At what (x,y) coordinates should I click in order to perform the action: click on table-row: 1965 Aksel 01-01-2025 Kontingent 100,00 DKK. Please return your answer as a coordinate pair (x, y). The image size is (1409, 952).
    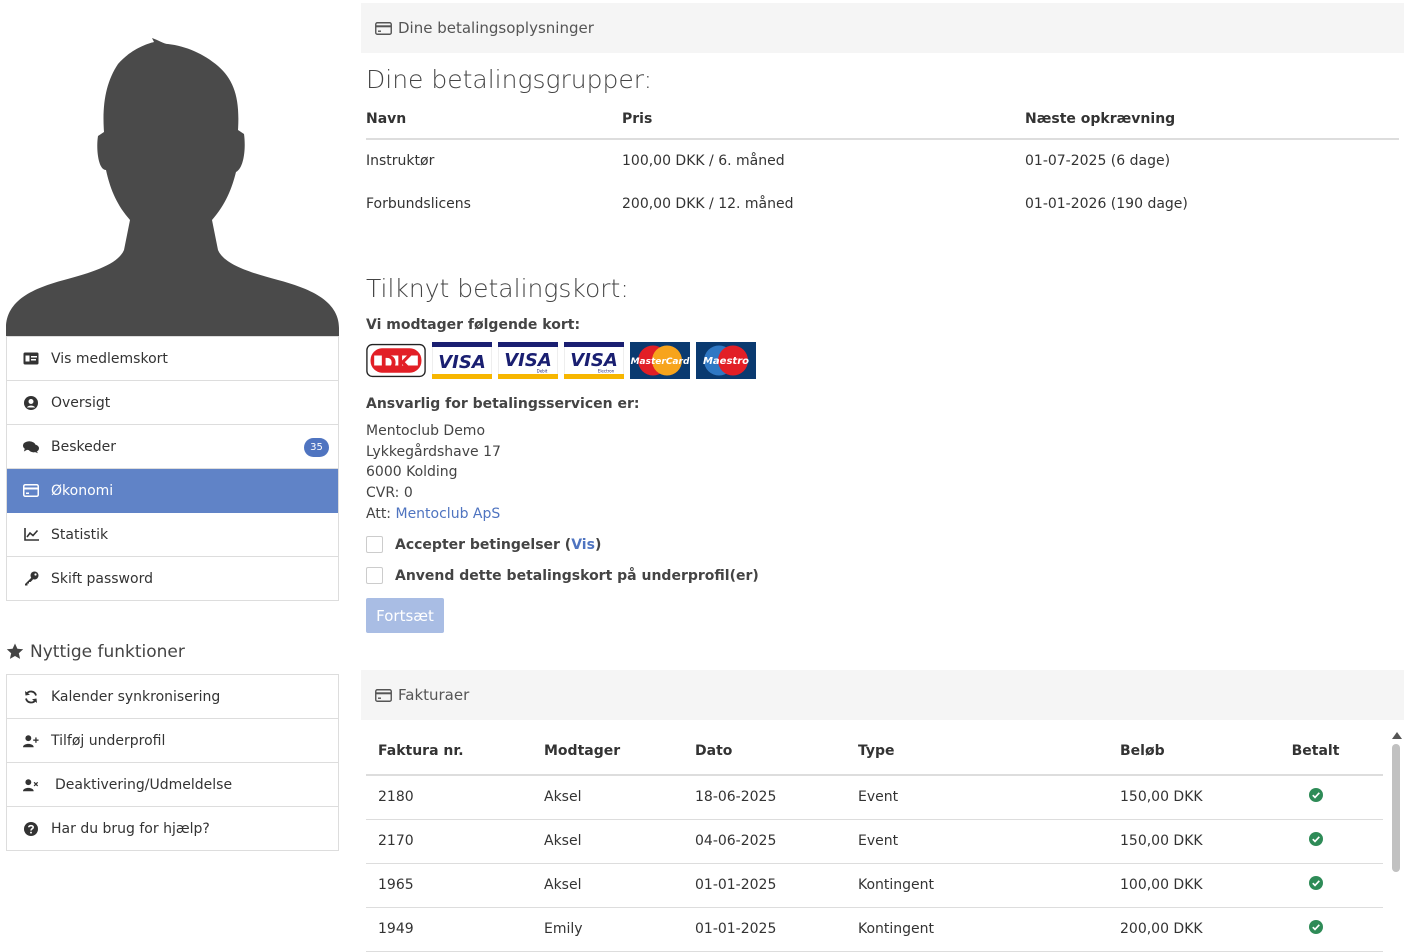
    Looking at the image, I should click on (874, 885).